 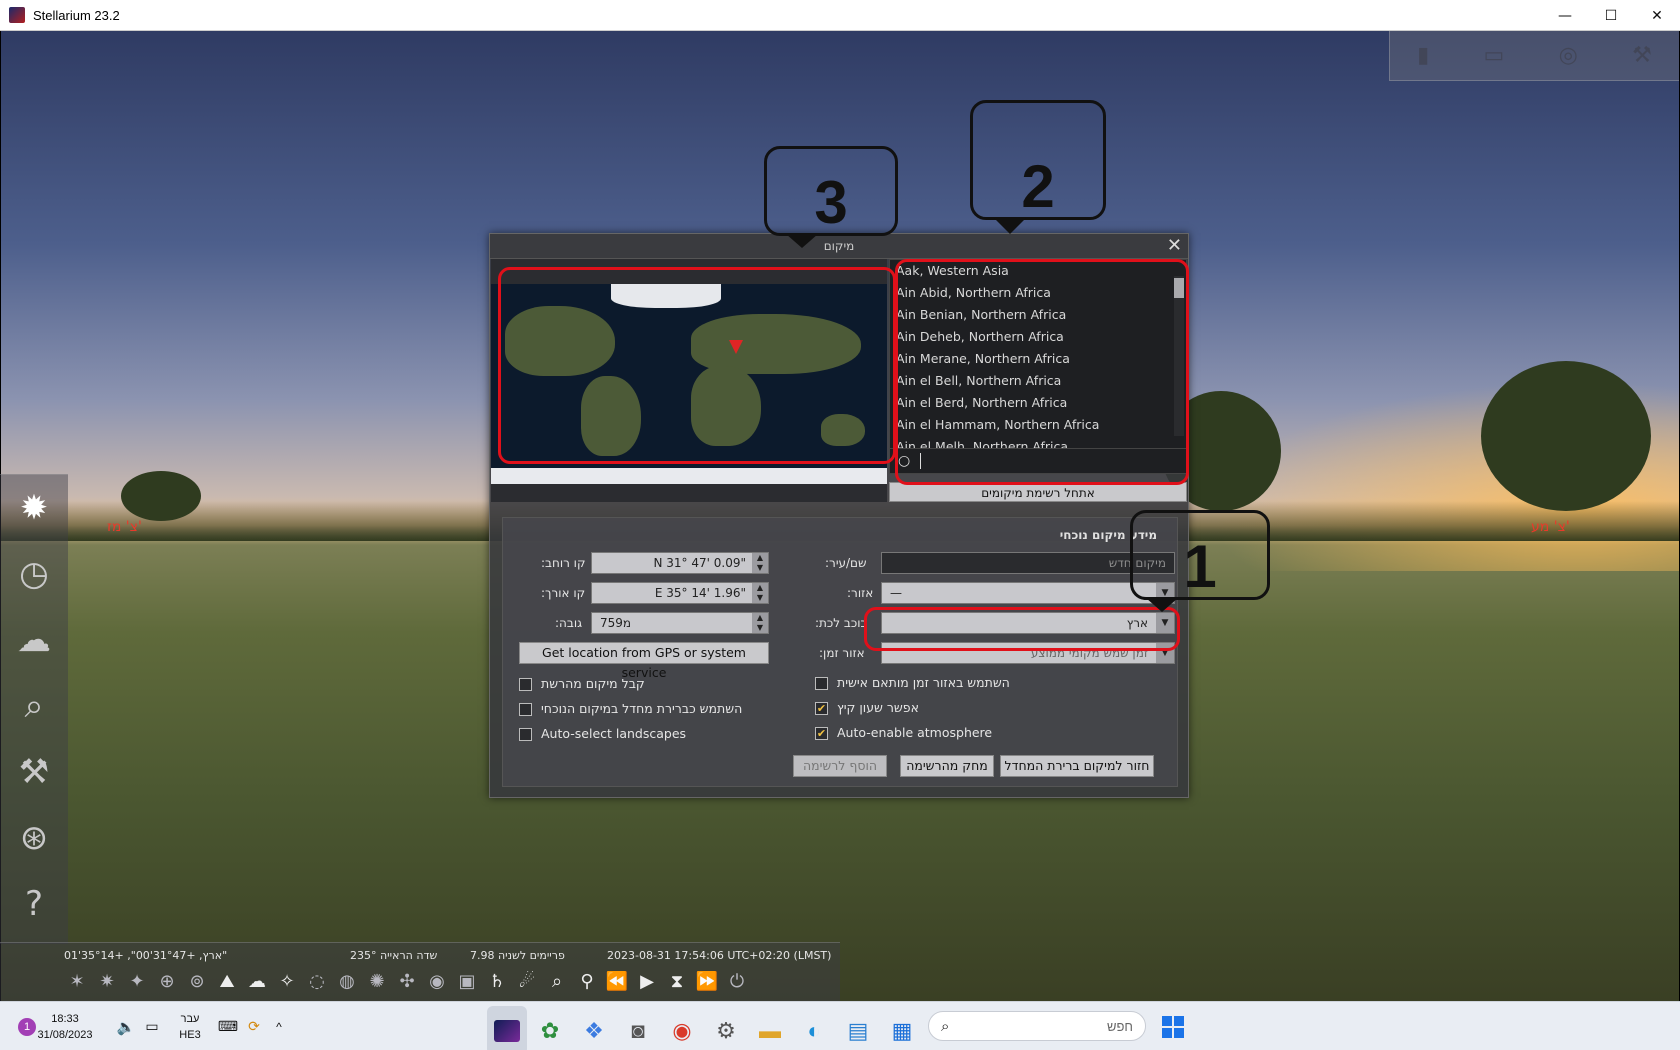 What do you see at coordinates (254, 1026) in the screenshot?
I see `sync-icon: ⟳` at bounding box center [254, 1026].